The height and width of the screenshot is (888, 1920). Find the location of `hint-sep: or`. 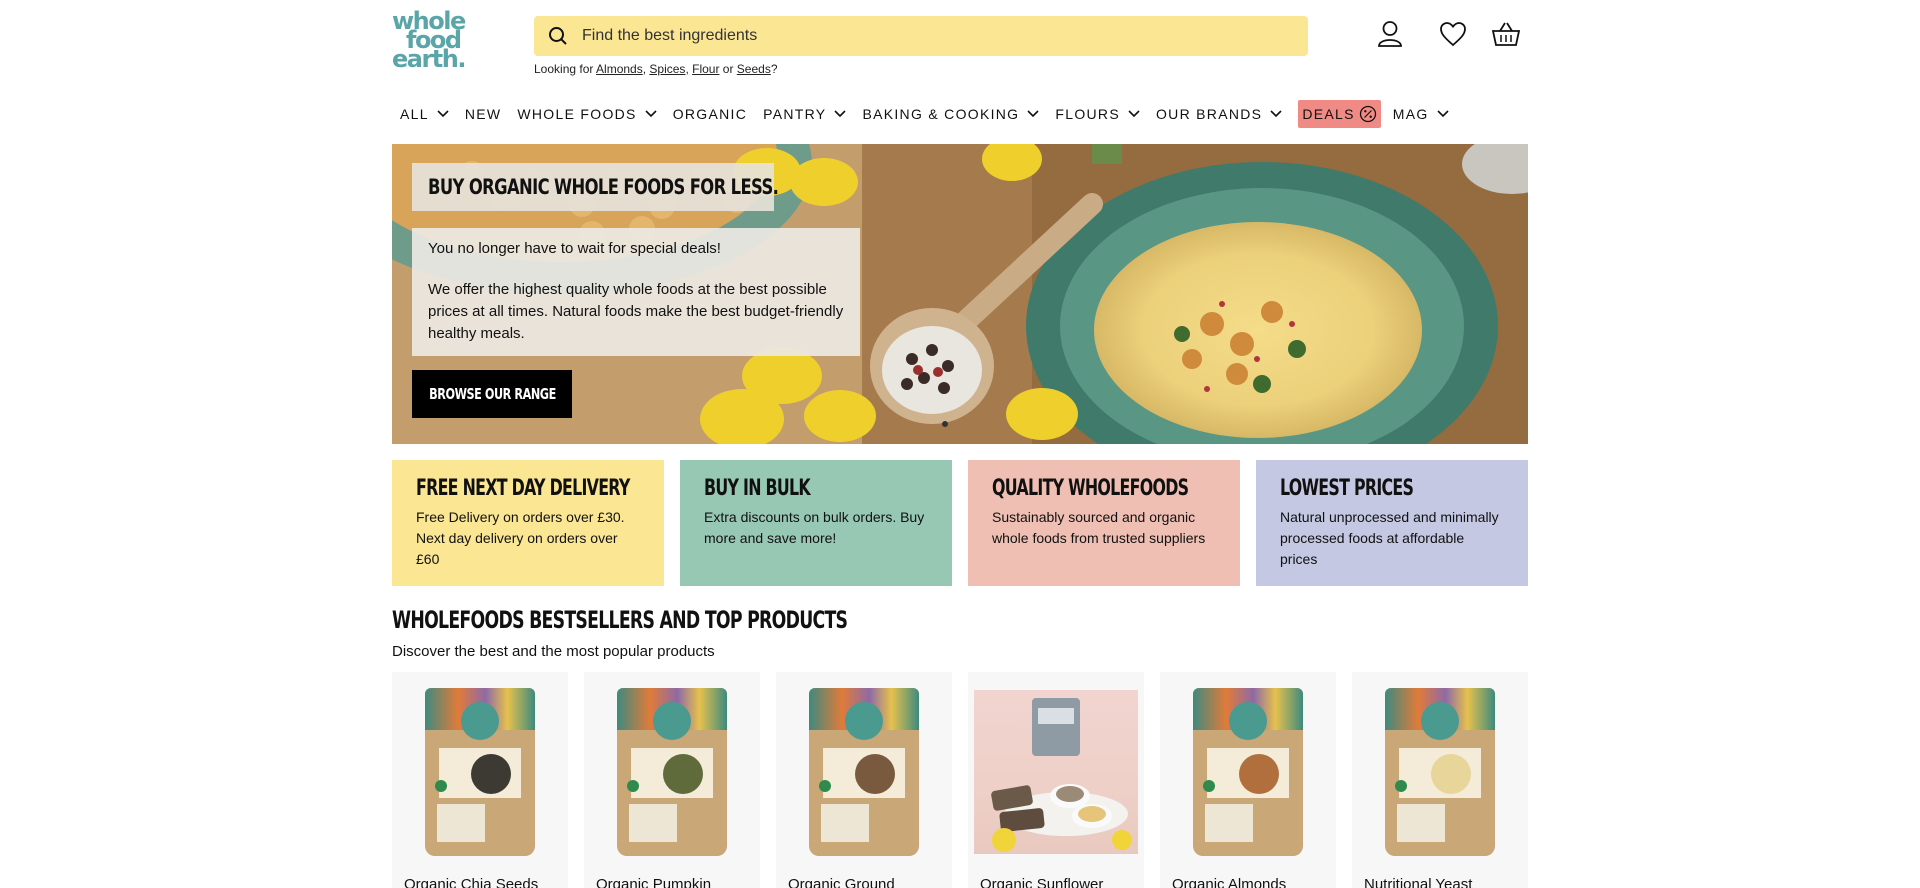

hint-sep: or is located at coordinates (728, 69).